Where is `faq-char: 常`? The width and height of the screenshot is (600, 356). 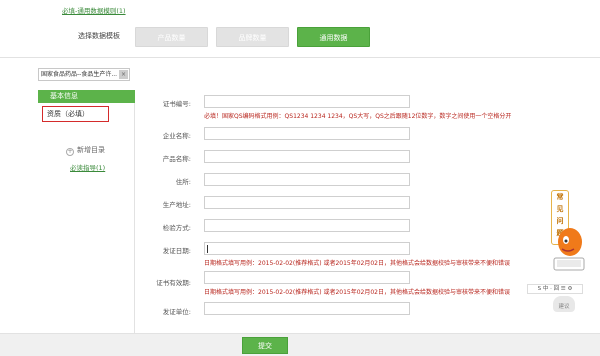
faq-char: 常 is located at coordinates (560, 197).